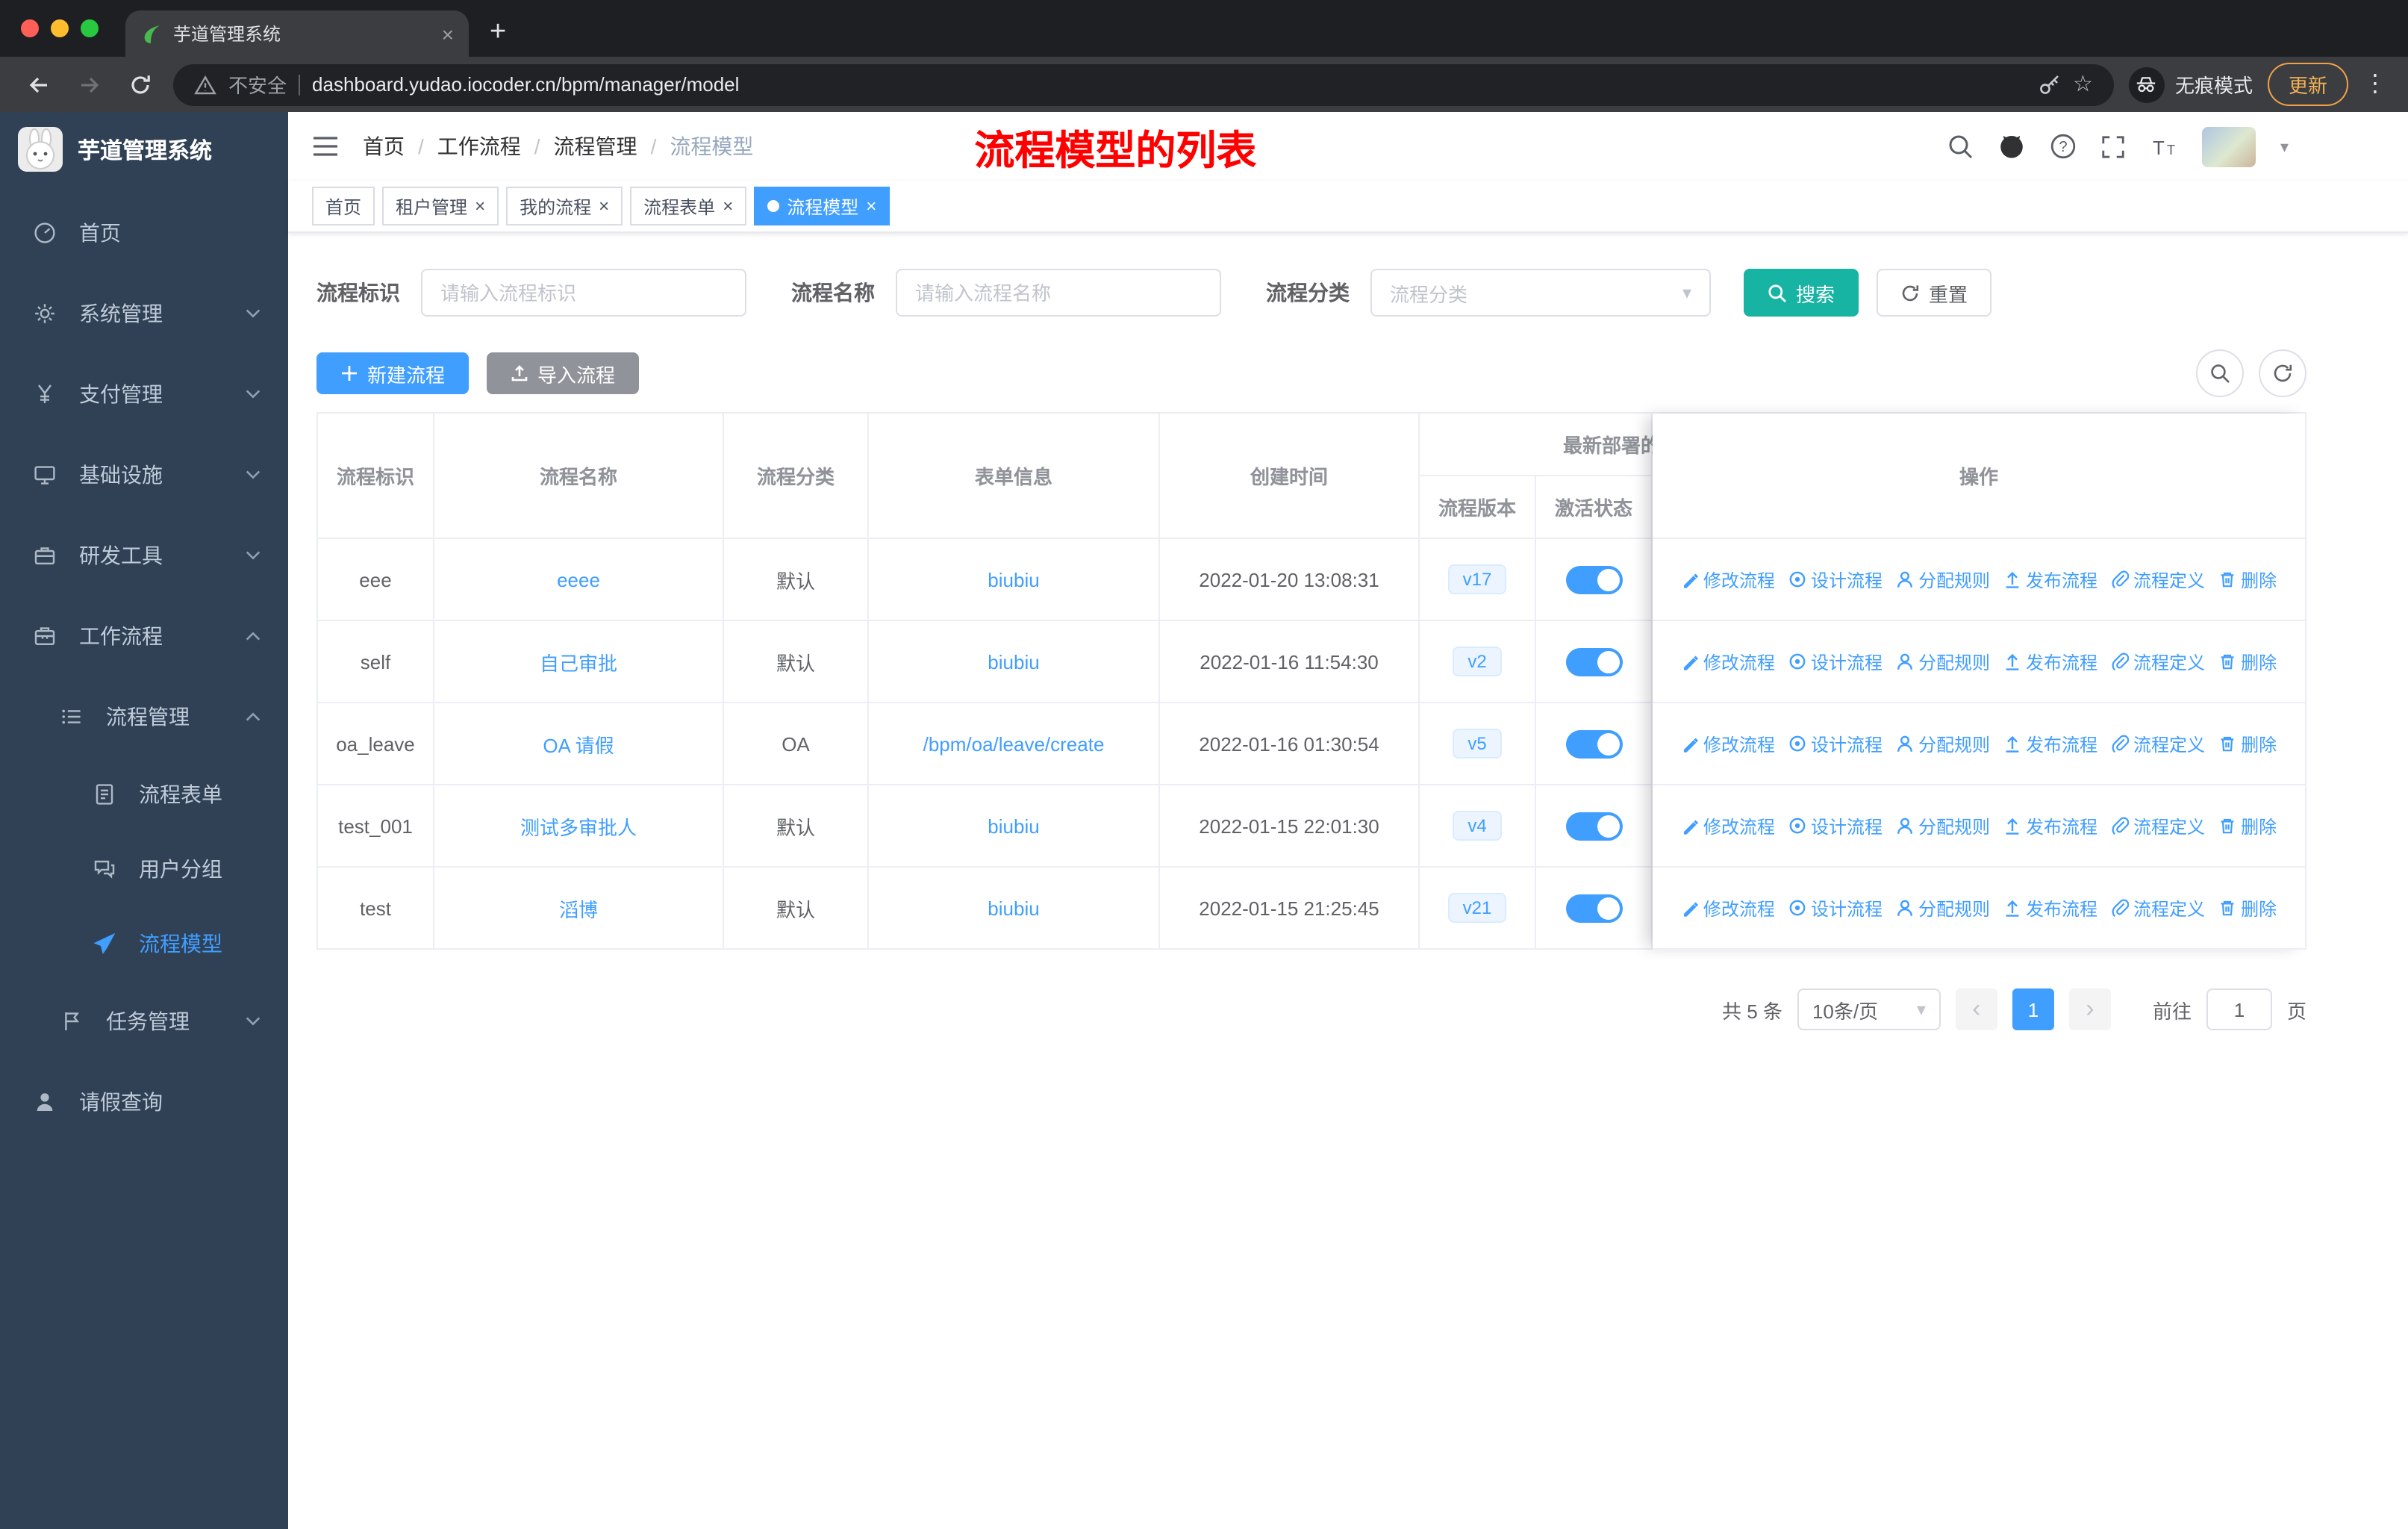 This screenshot has width=2408, height=1529. I want to click on browser-tab: 芋道管理系统 ×, so click(297, 33).